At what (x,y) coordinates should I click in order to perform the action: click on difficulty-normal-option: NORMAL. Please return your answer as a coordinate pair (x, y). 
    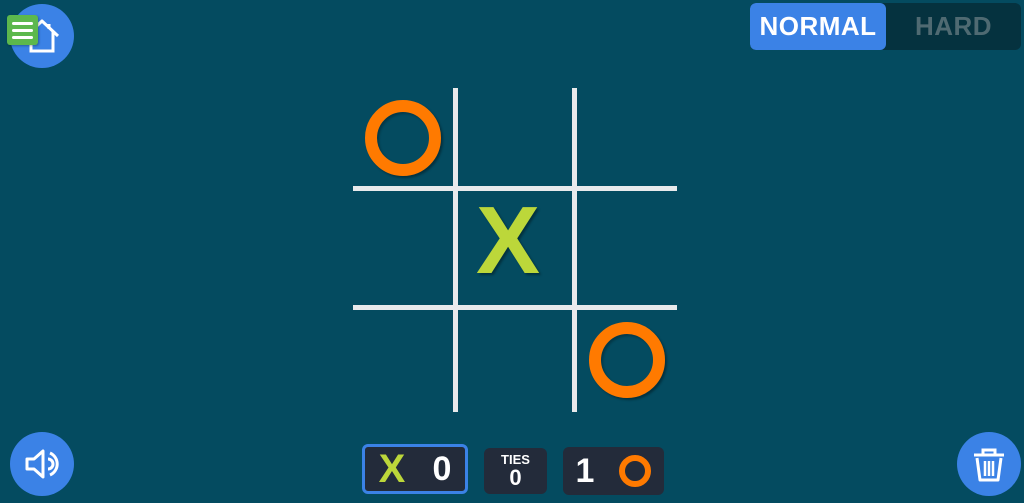
    Looking at the image, I should click on (818, 26).